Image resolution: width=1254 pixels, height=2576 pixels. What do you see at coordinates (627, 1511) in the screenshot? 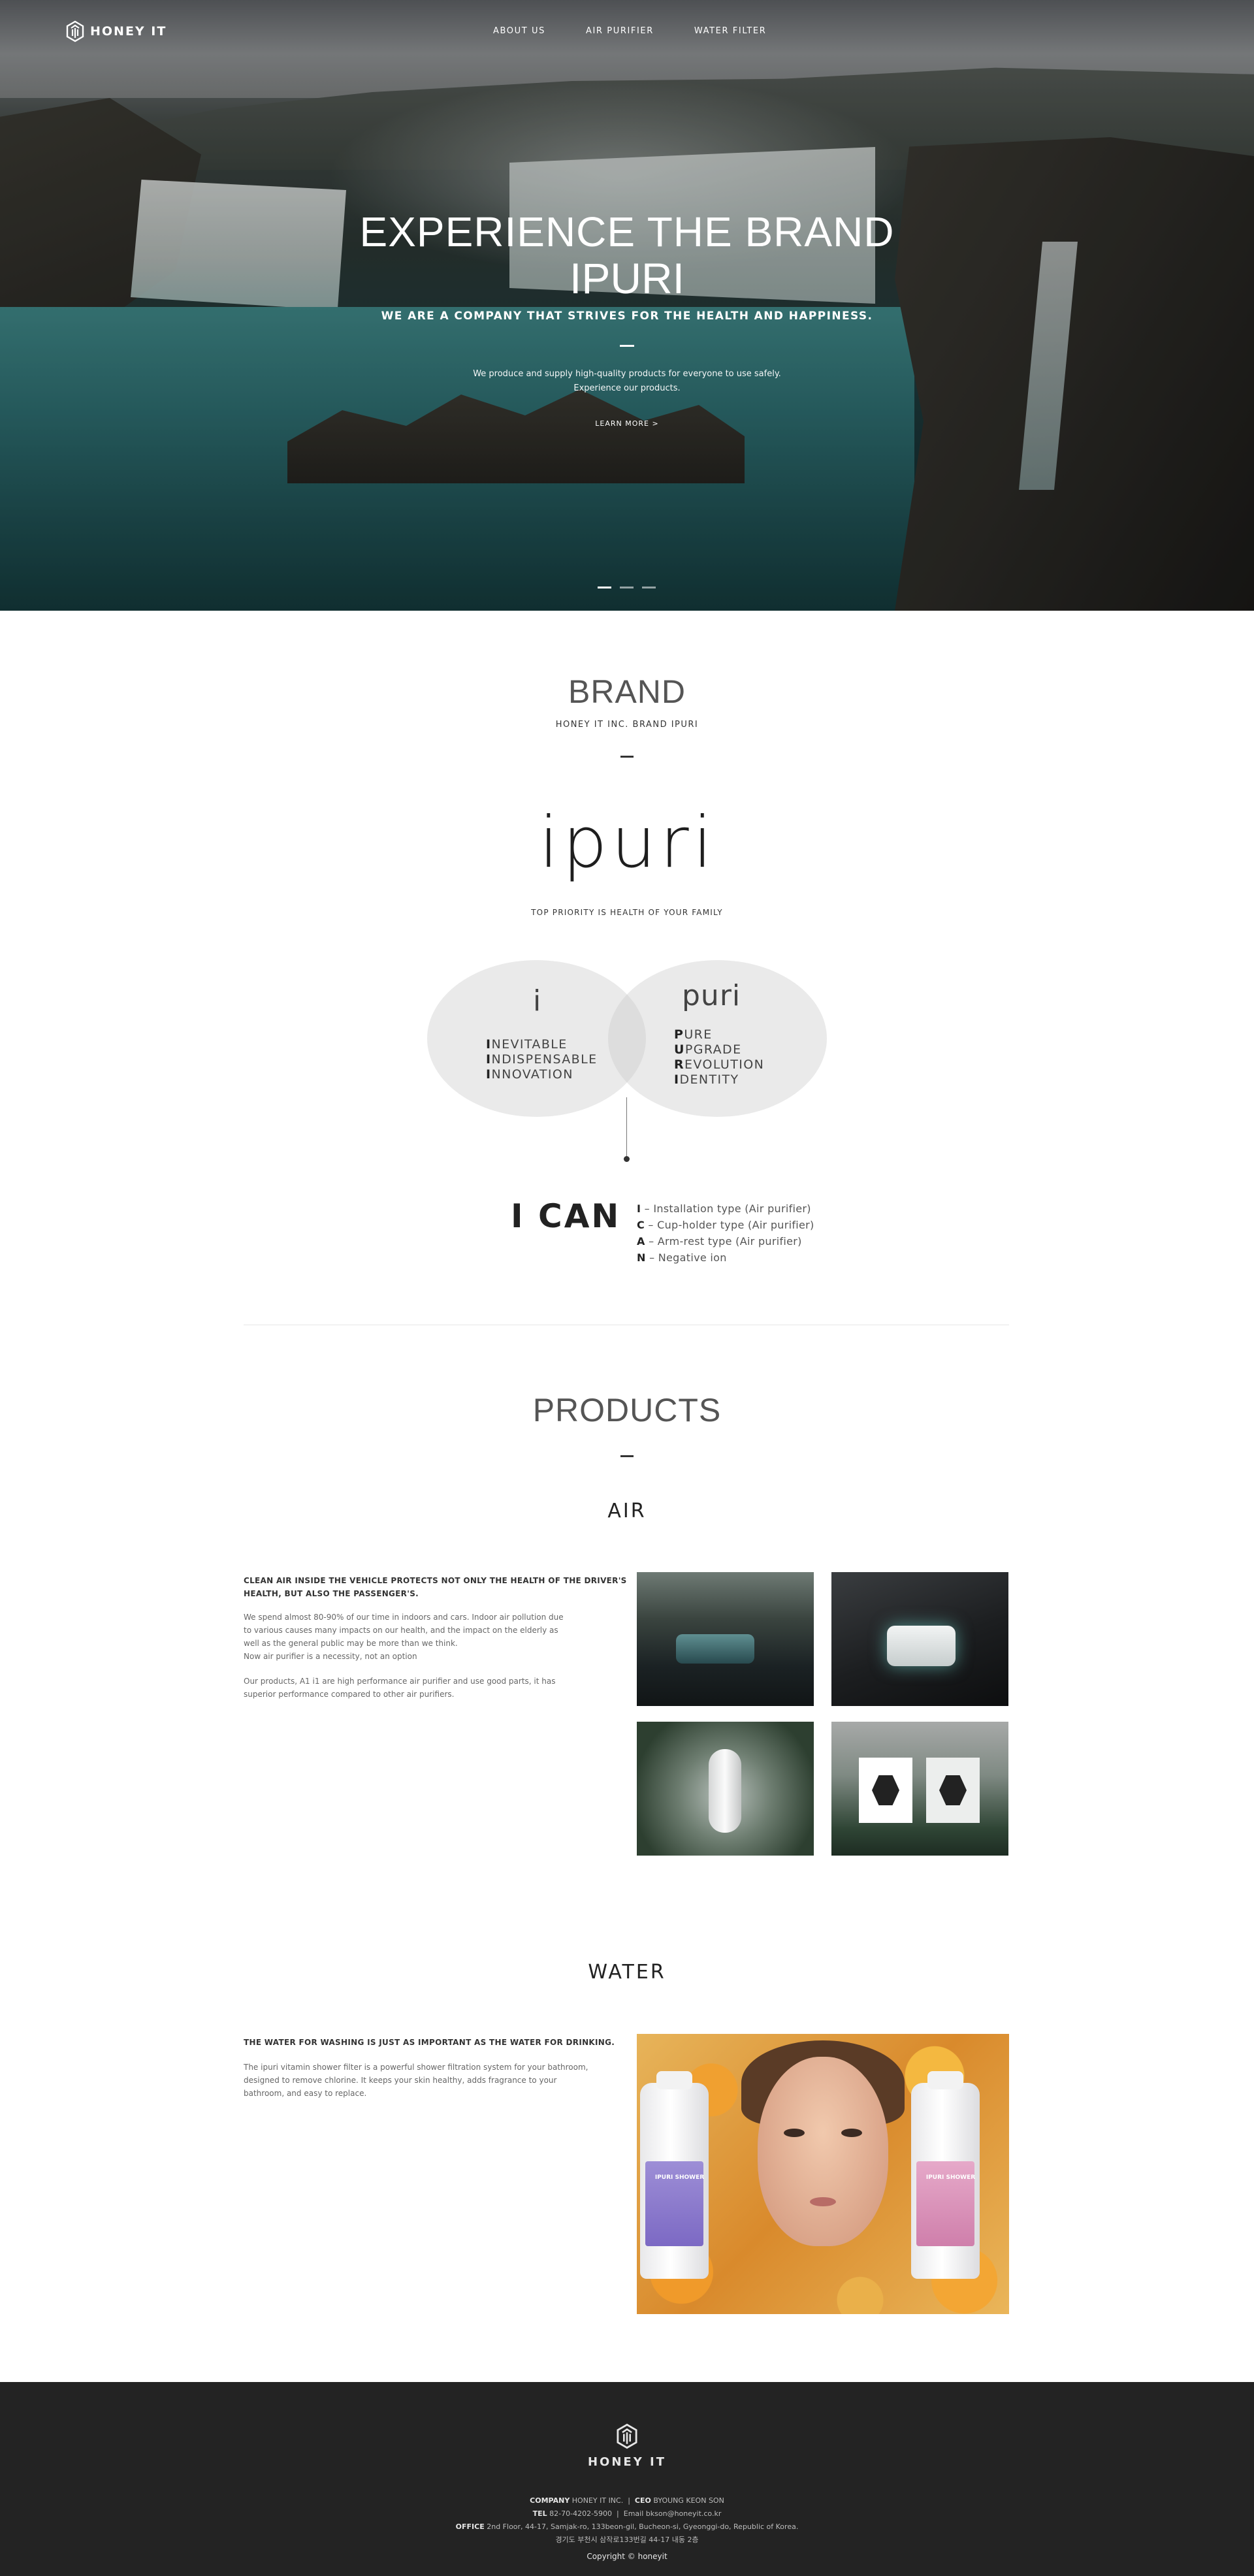
I see `air-category-title: AIR` at bounding box center [627, 1511].